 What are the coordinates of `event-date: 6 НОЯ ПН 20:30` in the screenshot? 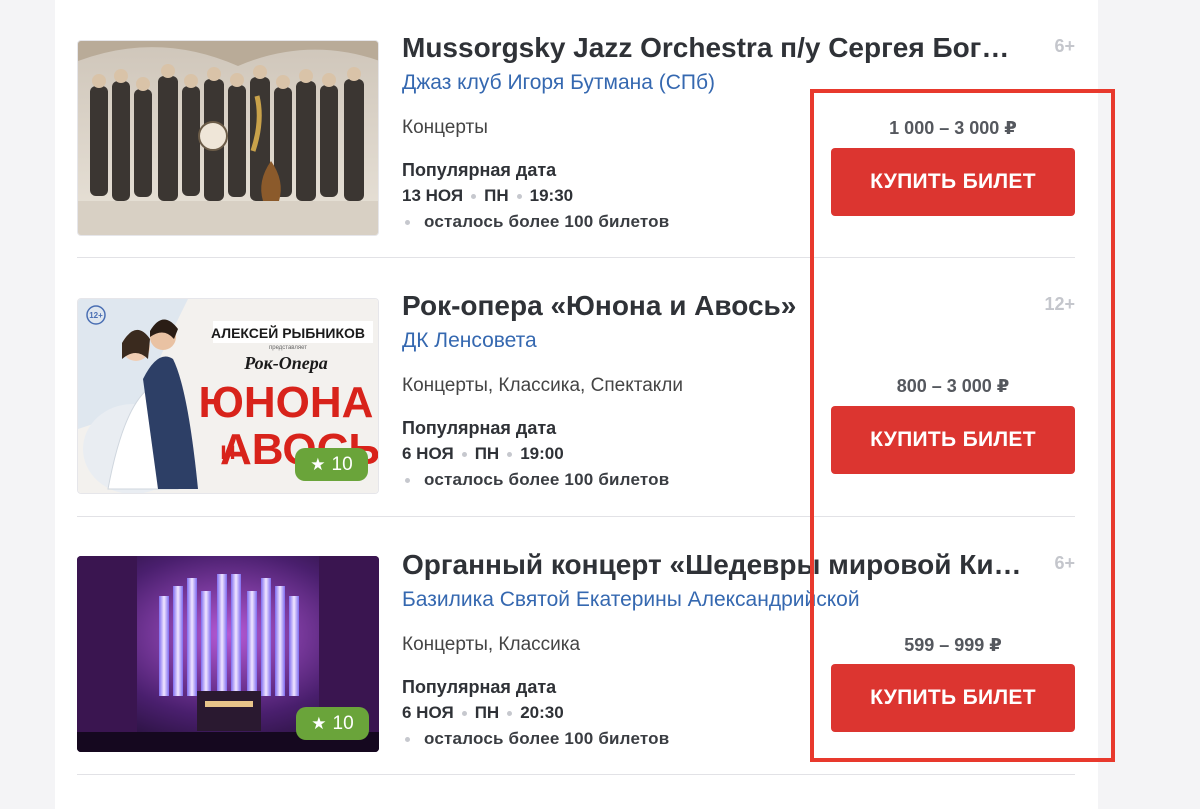 It's located at (483, 713).